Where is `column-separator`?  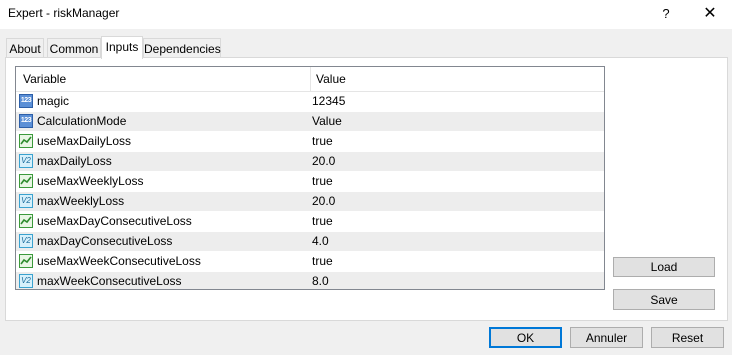 column-separator is located at coordinates (310, 79).